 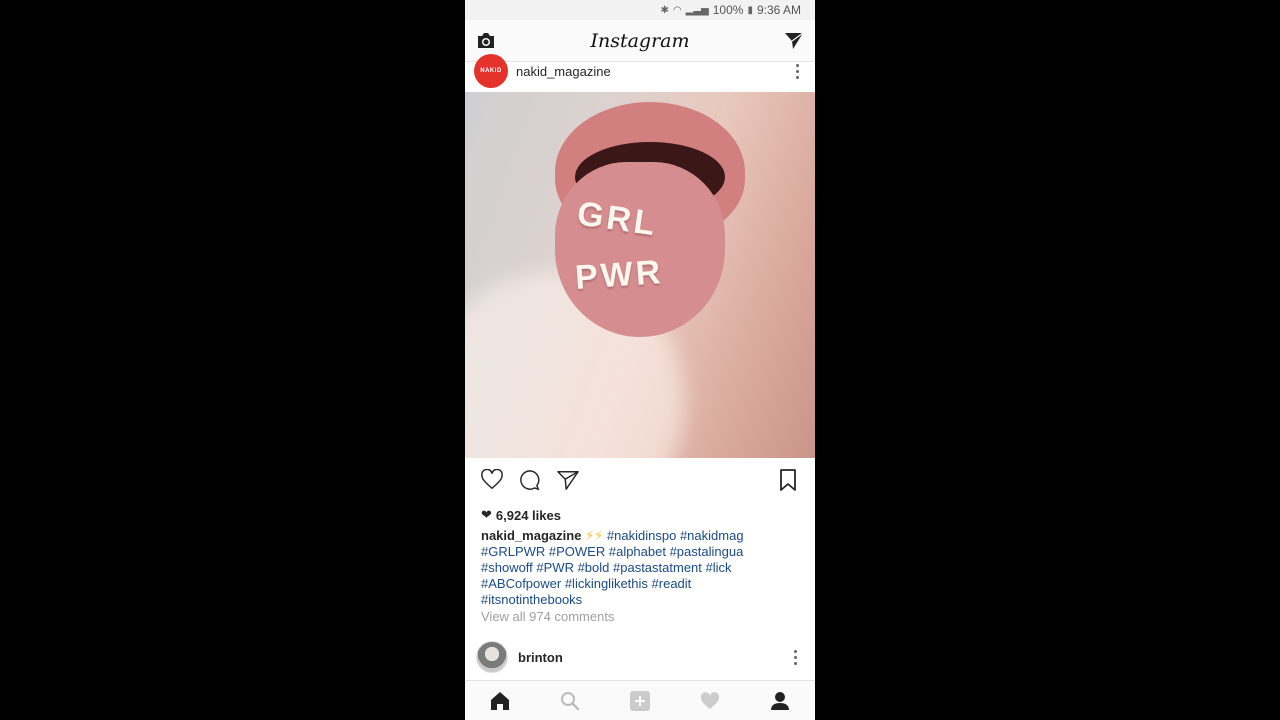 I want to click on caption-hashtags-5: #itsnotinthebooks, so click(x=531, y=599).